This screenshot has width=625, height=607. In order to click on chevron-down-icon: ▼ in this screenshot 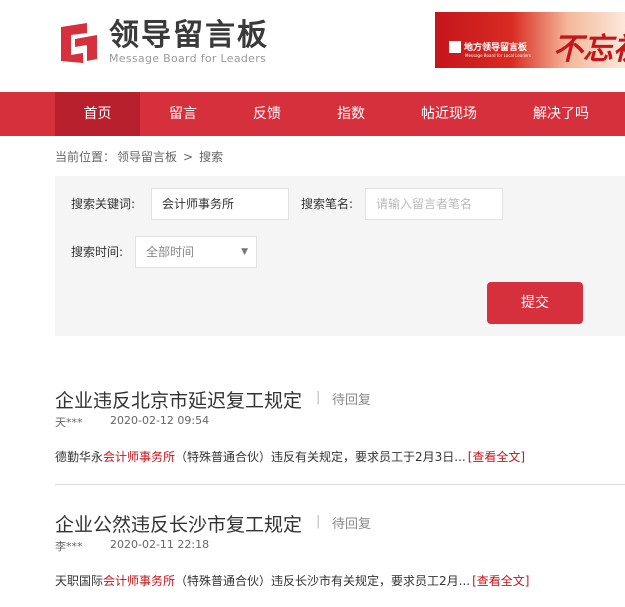, I will do `click(244, 252)`.